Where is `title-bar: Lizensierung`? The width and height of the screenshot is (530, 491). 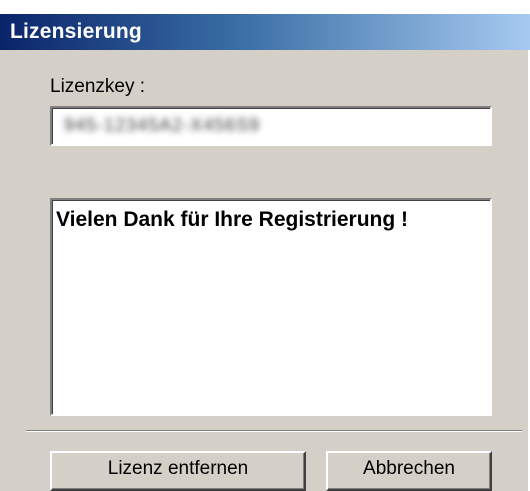 title-bar: Lizensierung is located at coordinates (265, 32).